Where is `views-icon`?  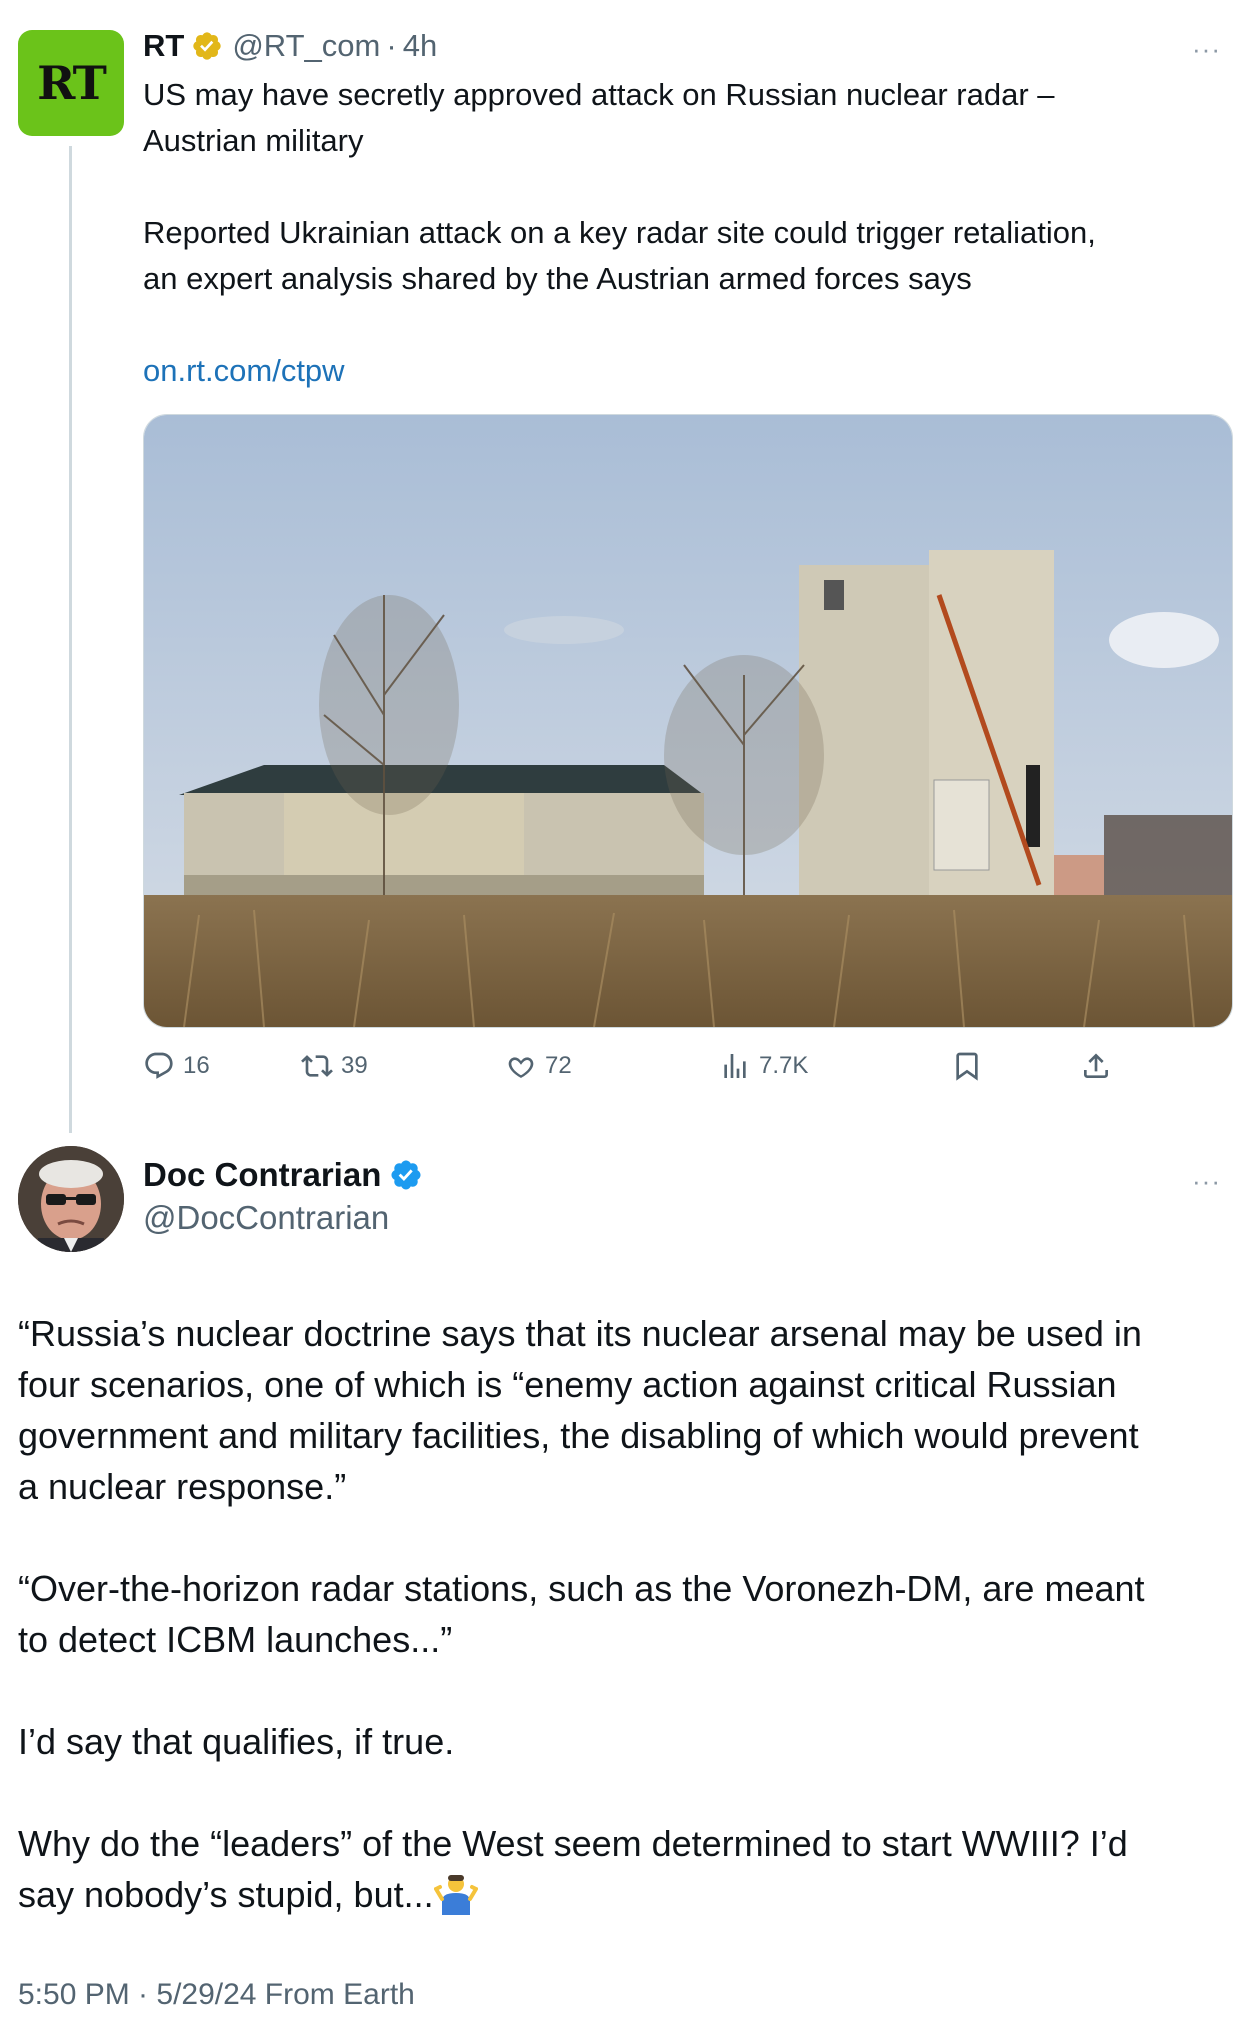 views-icon is located at coordinates (735, 1066).